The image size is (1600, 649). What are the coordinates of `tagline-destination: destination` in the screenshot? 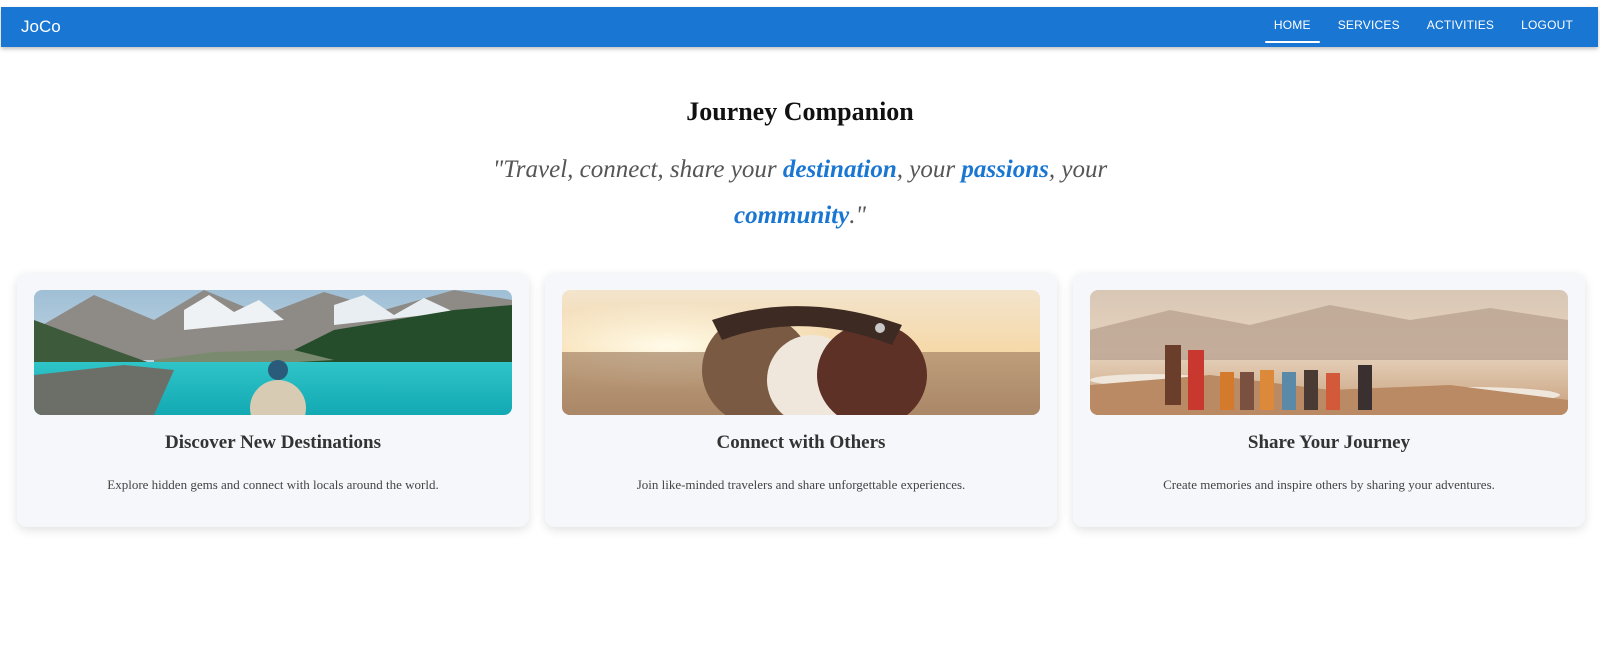 It's located at (839, 169).